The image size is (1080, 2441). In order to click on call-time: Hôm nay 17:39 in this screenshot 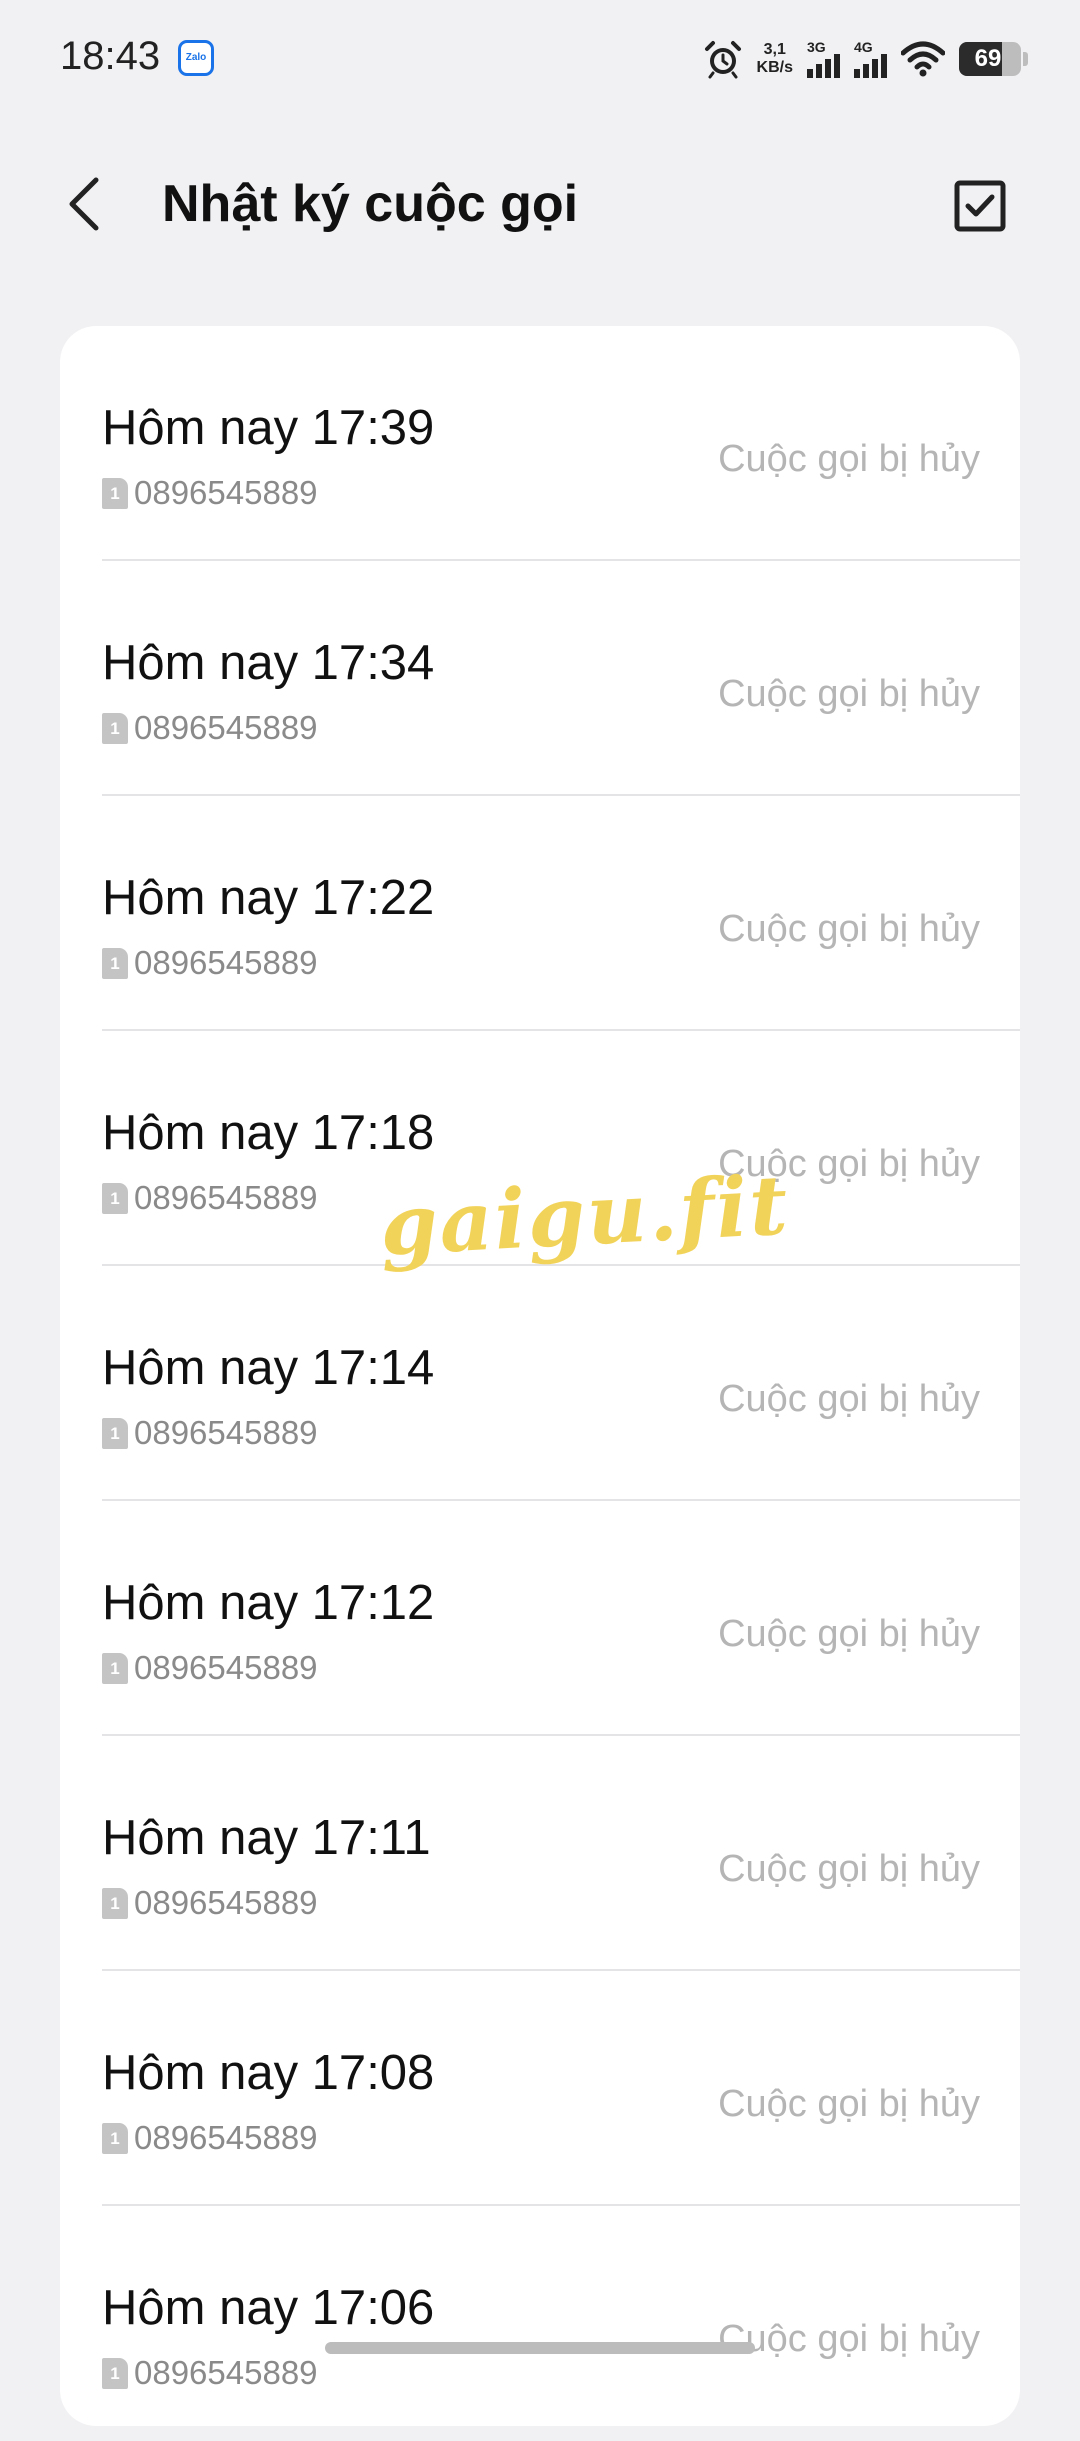, I will do `click(268, 428)`.